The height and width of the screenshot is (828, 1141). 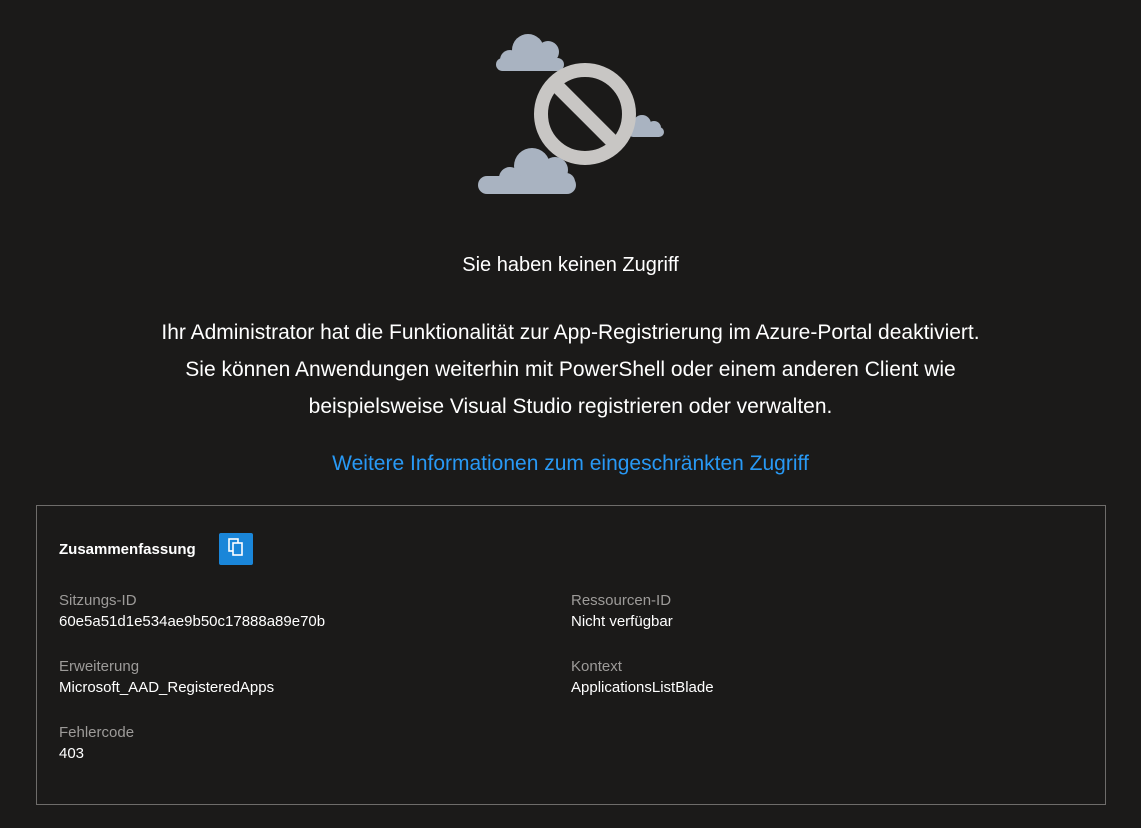 I want to click on resource-id-value: Nicht verfügbar, so click(x=622, y=621).